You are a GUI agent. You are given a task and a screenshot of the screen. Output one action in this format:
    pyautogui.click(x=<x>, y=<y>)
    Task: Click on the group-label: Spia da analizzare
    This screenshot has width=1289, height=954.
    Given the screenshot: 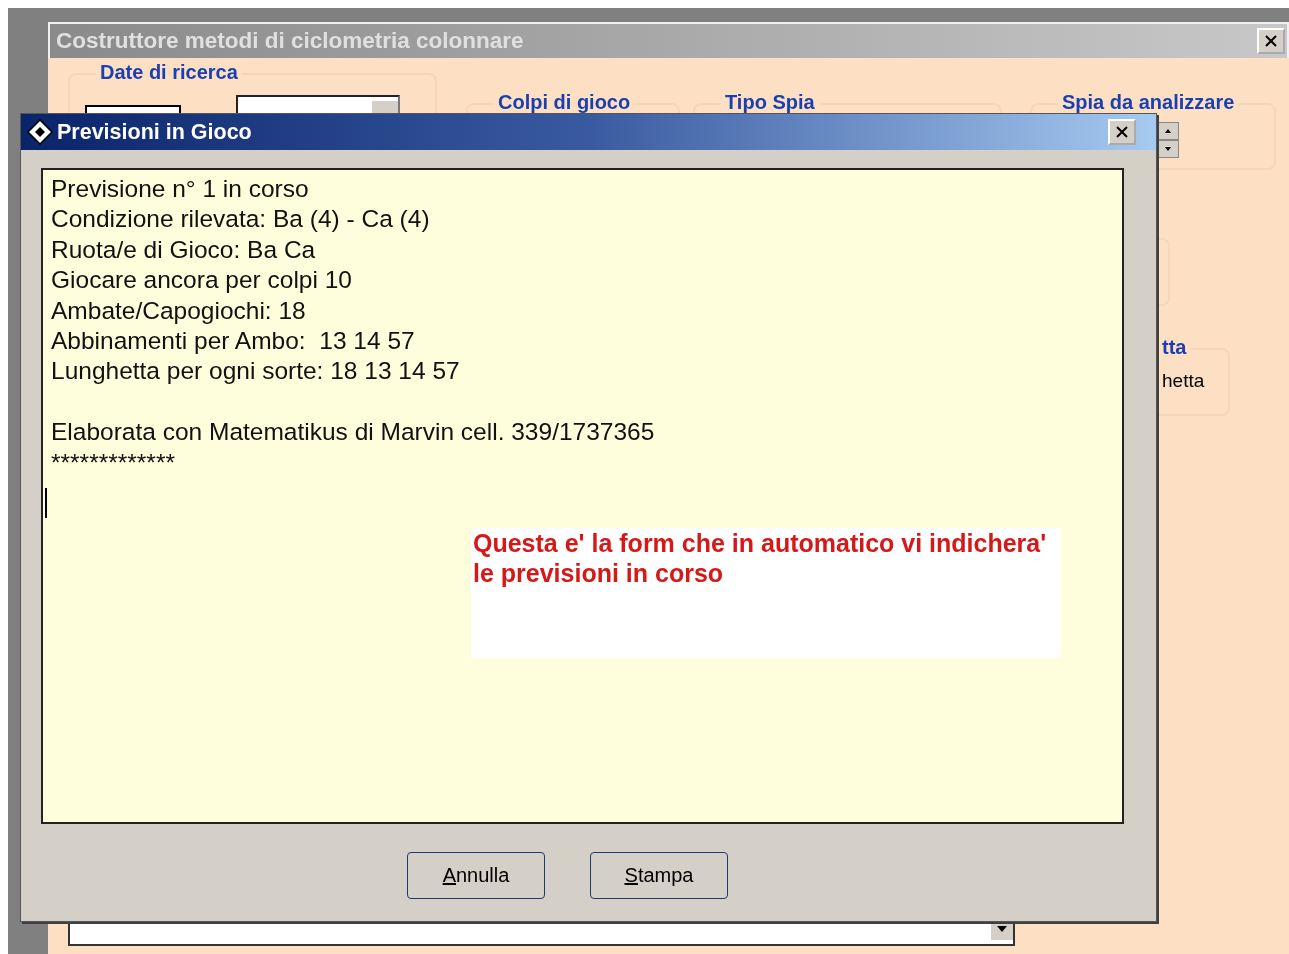 What is the action you would take?
    pyautogui.click(x=1148, y=102)
    